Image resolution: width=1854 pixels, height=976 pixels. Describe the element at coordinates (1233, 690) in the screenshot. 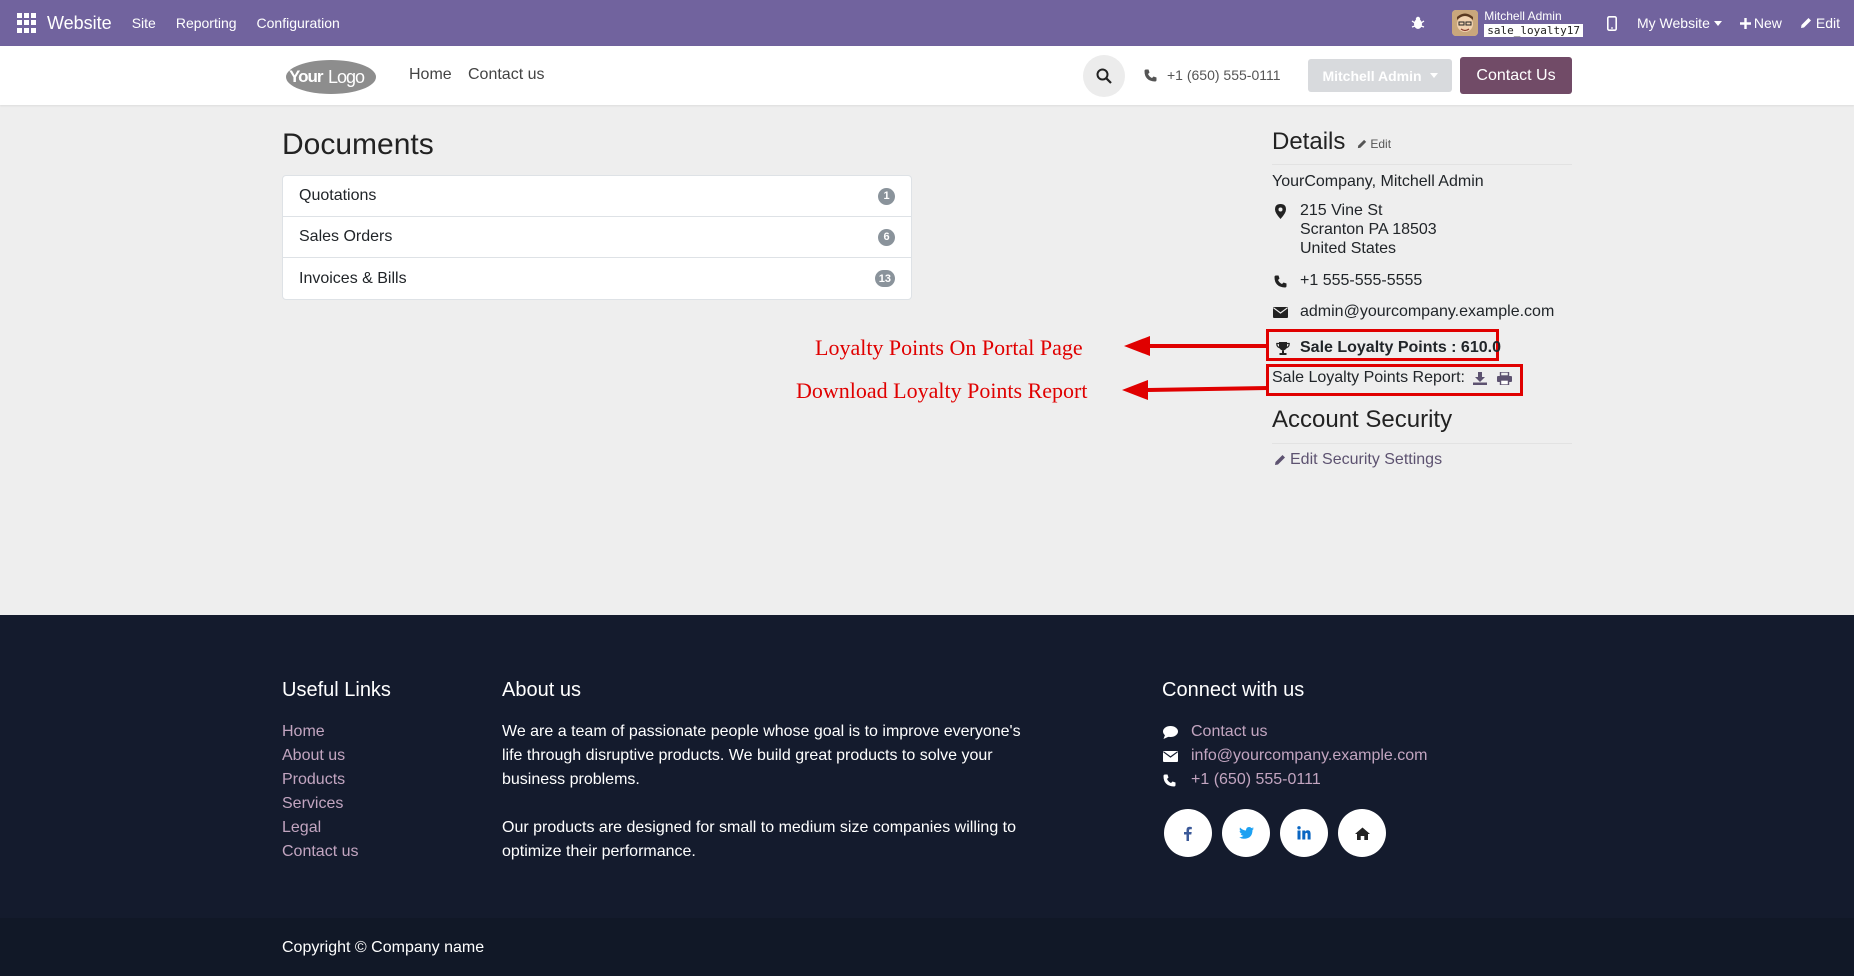

I see `connect-title: Connect with us` at that location.